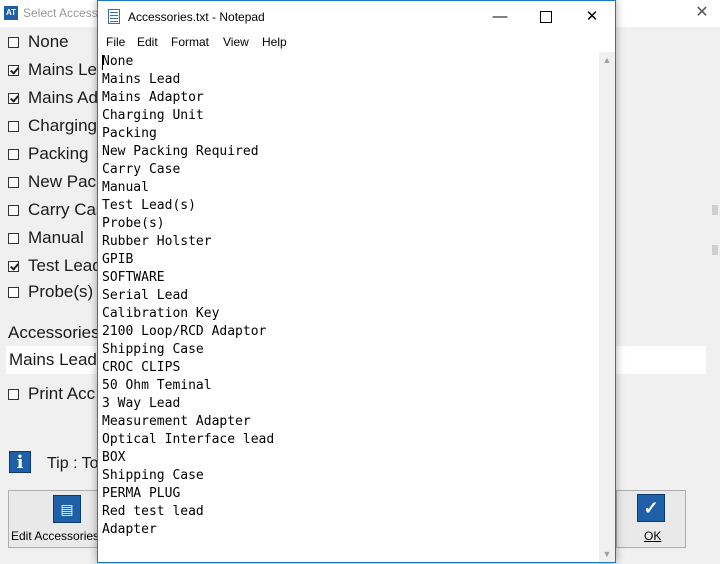 The height and width of the screenshot is (564, 720). I want to click on ok-button: ✓ OK, so click(651, 519).